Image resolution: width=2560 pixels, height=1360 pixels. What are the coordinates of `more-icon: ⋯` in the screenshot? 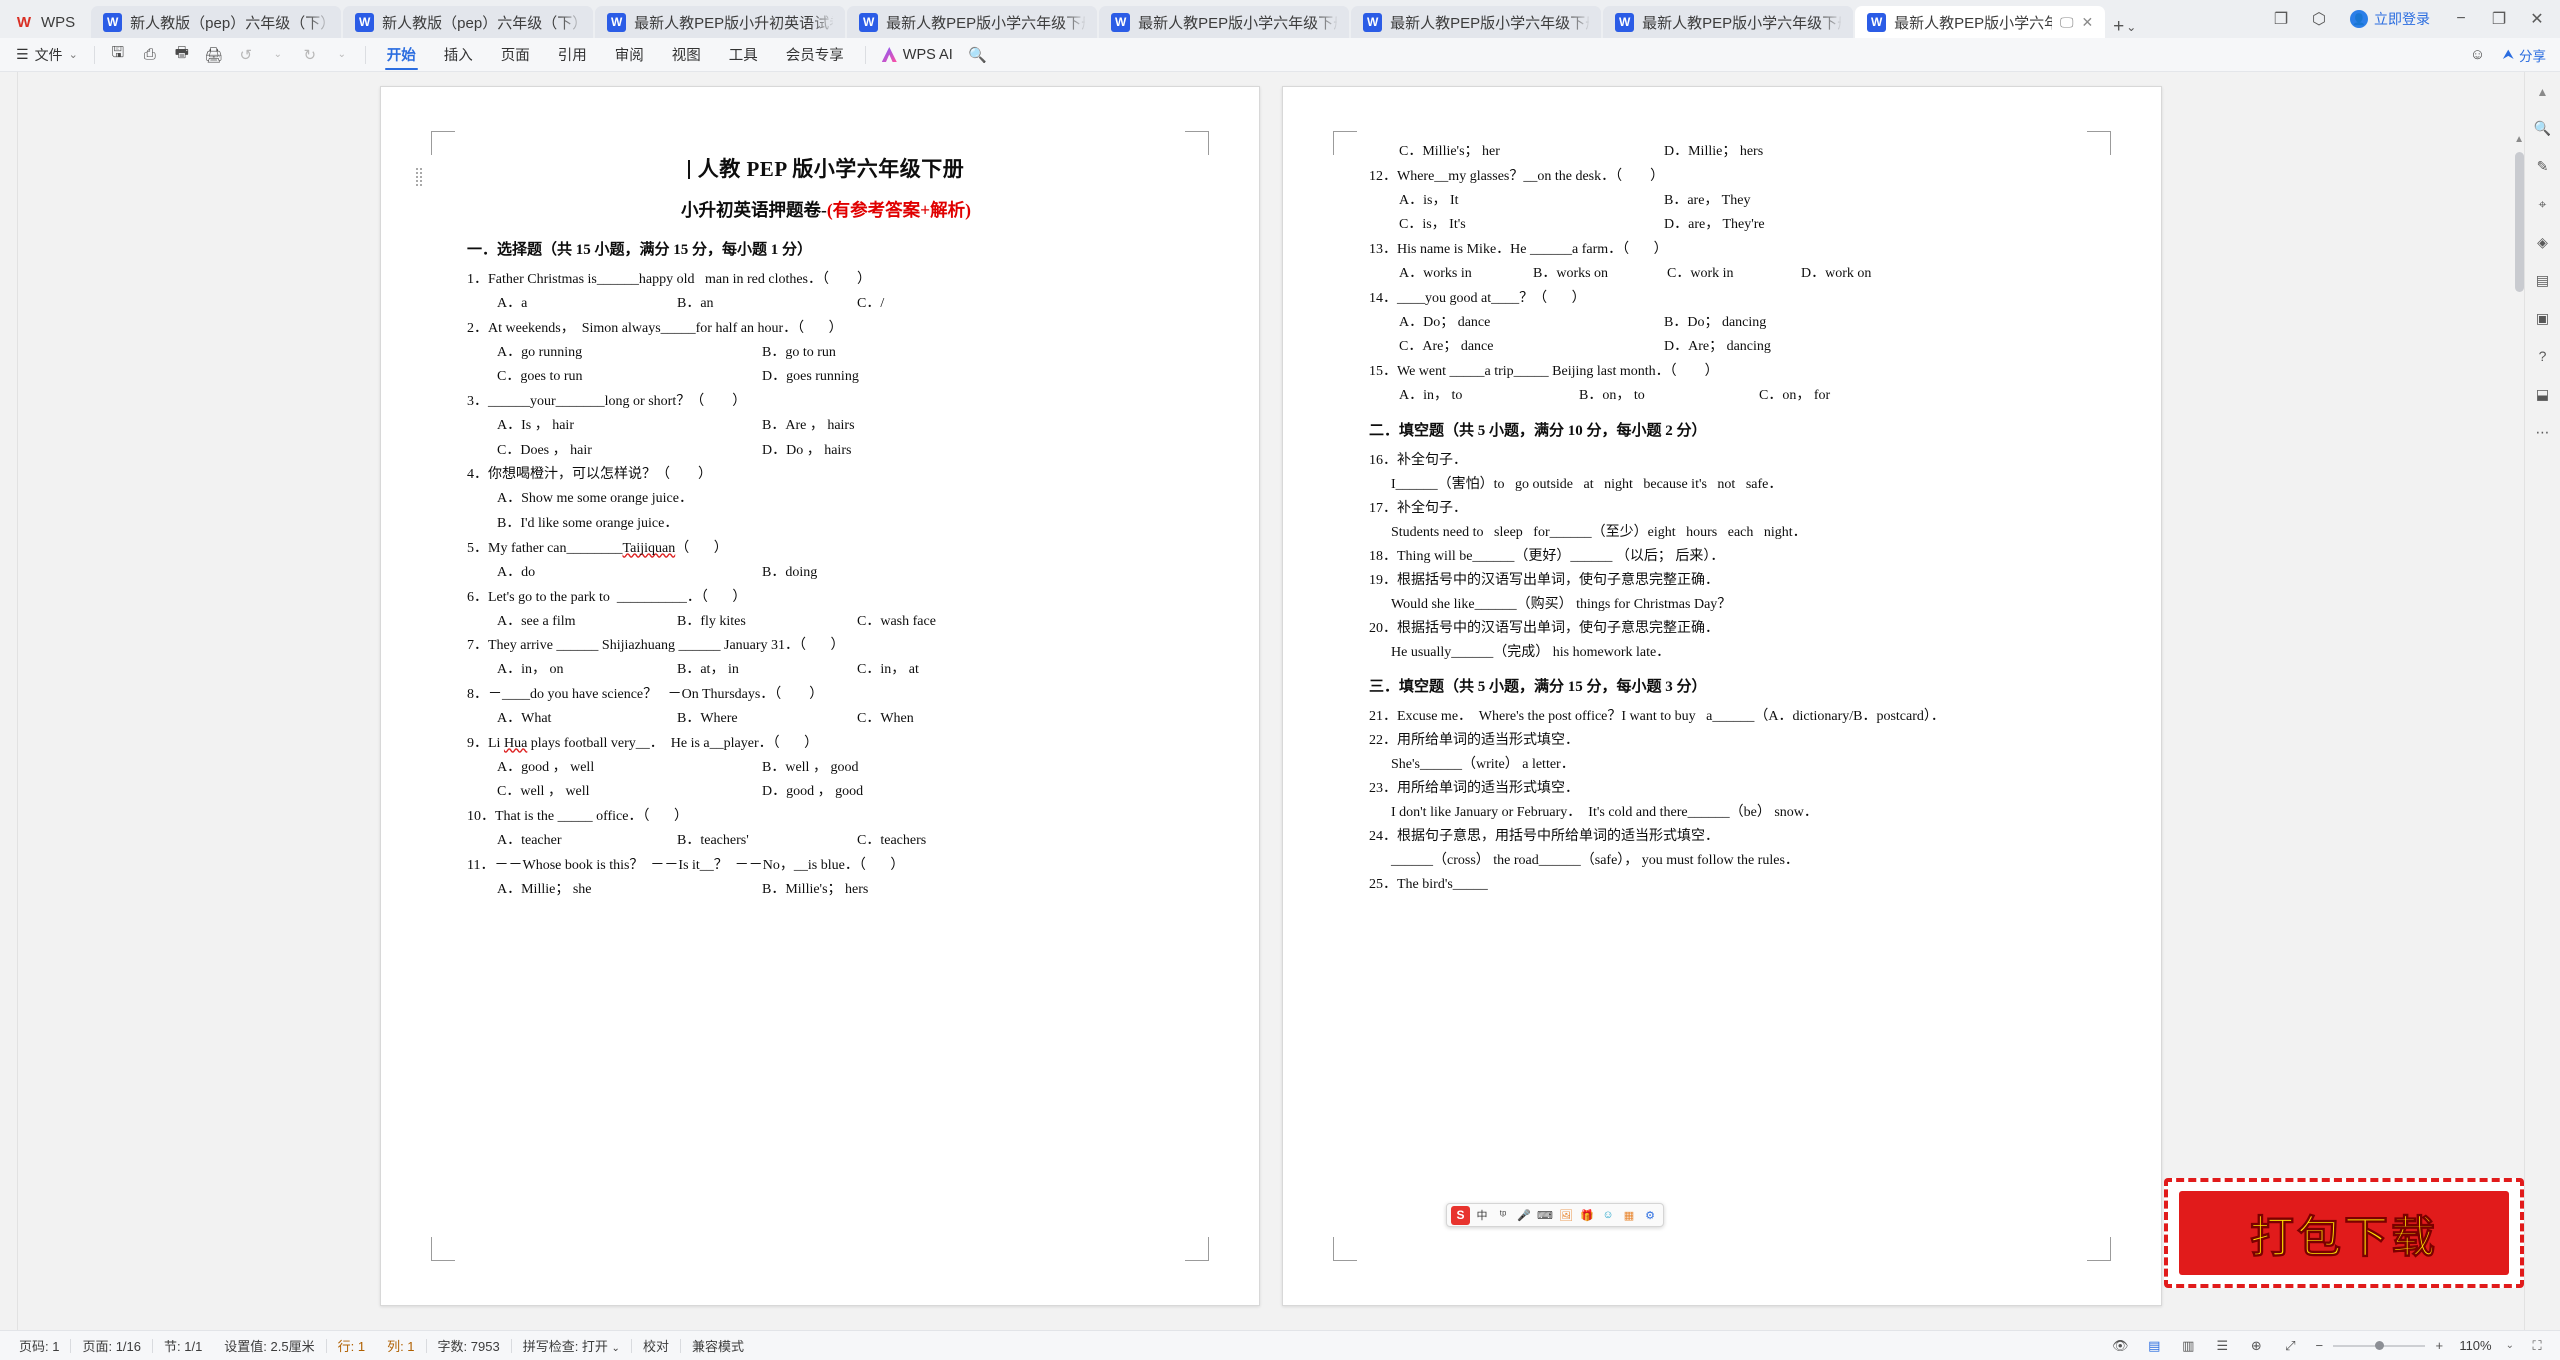 It's located at (2543, 432).